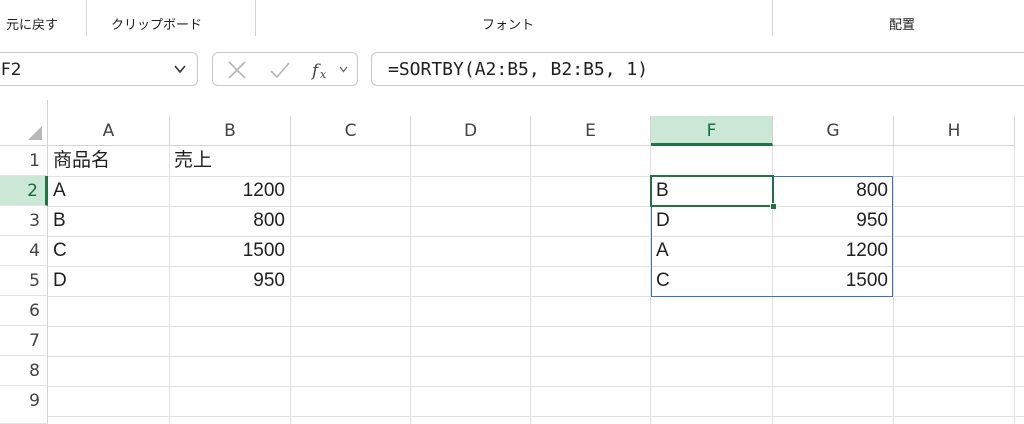 The width and height of the screenshot is (1024, 424). Describe the element at coordinates (24, 221) in the screenshot. I see `row-header-3: 3` at that location.